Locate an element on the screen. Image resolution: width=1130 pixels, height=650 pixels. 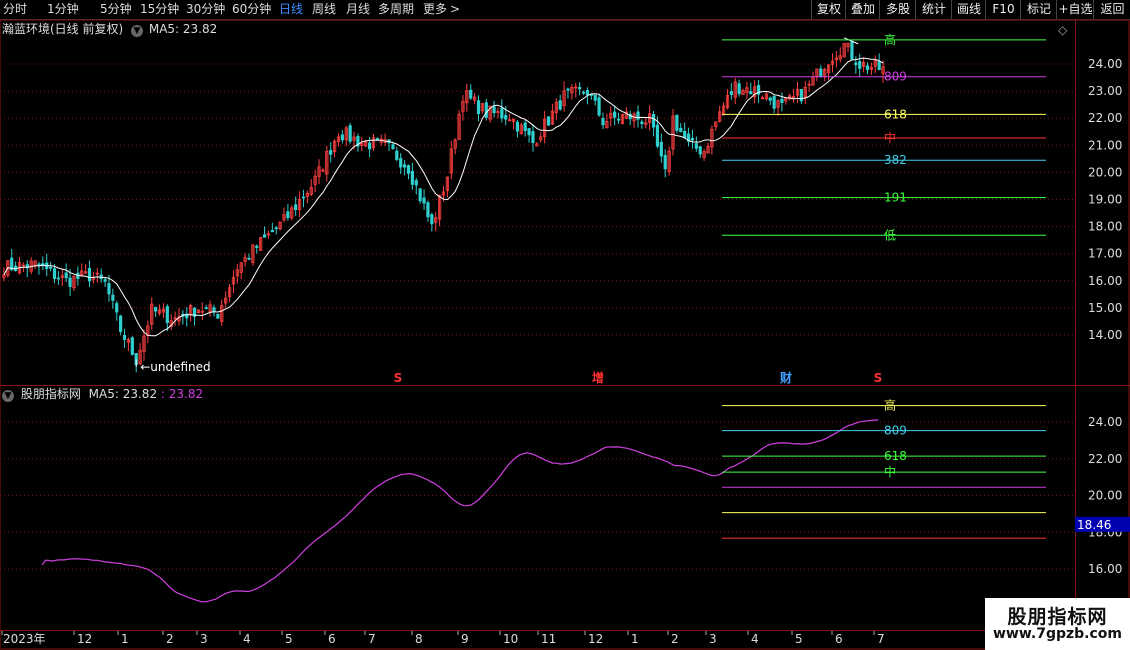
event-marker: 增 is located at coordinates (598, 377).